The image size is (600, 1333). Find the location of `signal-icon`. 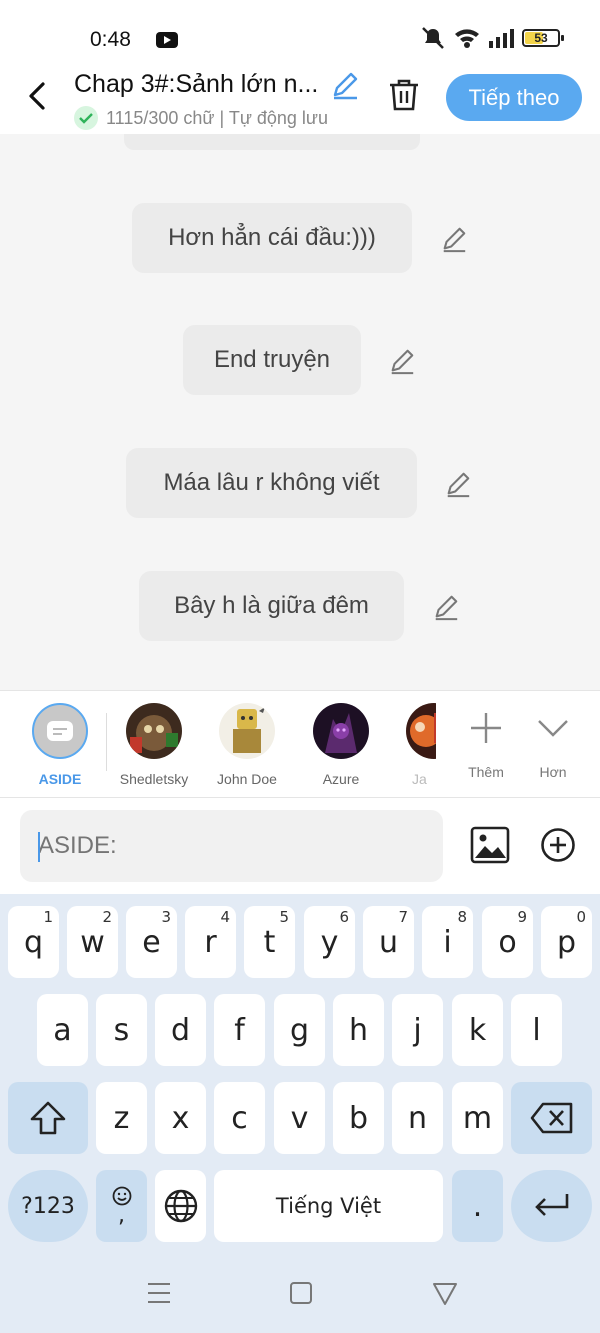

signal-icon is located at coordinates (501, 38).